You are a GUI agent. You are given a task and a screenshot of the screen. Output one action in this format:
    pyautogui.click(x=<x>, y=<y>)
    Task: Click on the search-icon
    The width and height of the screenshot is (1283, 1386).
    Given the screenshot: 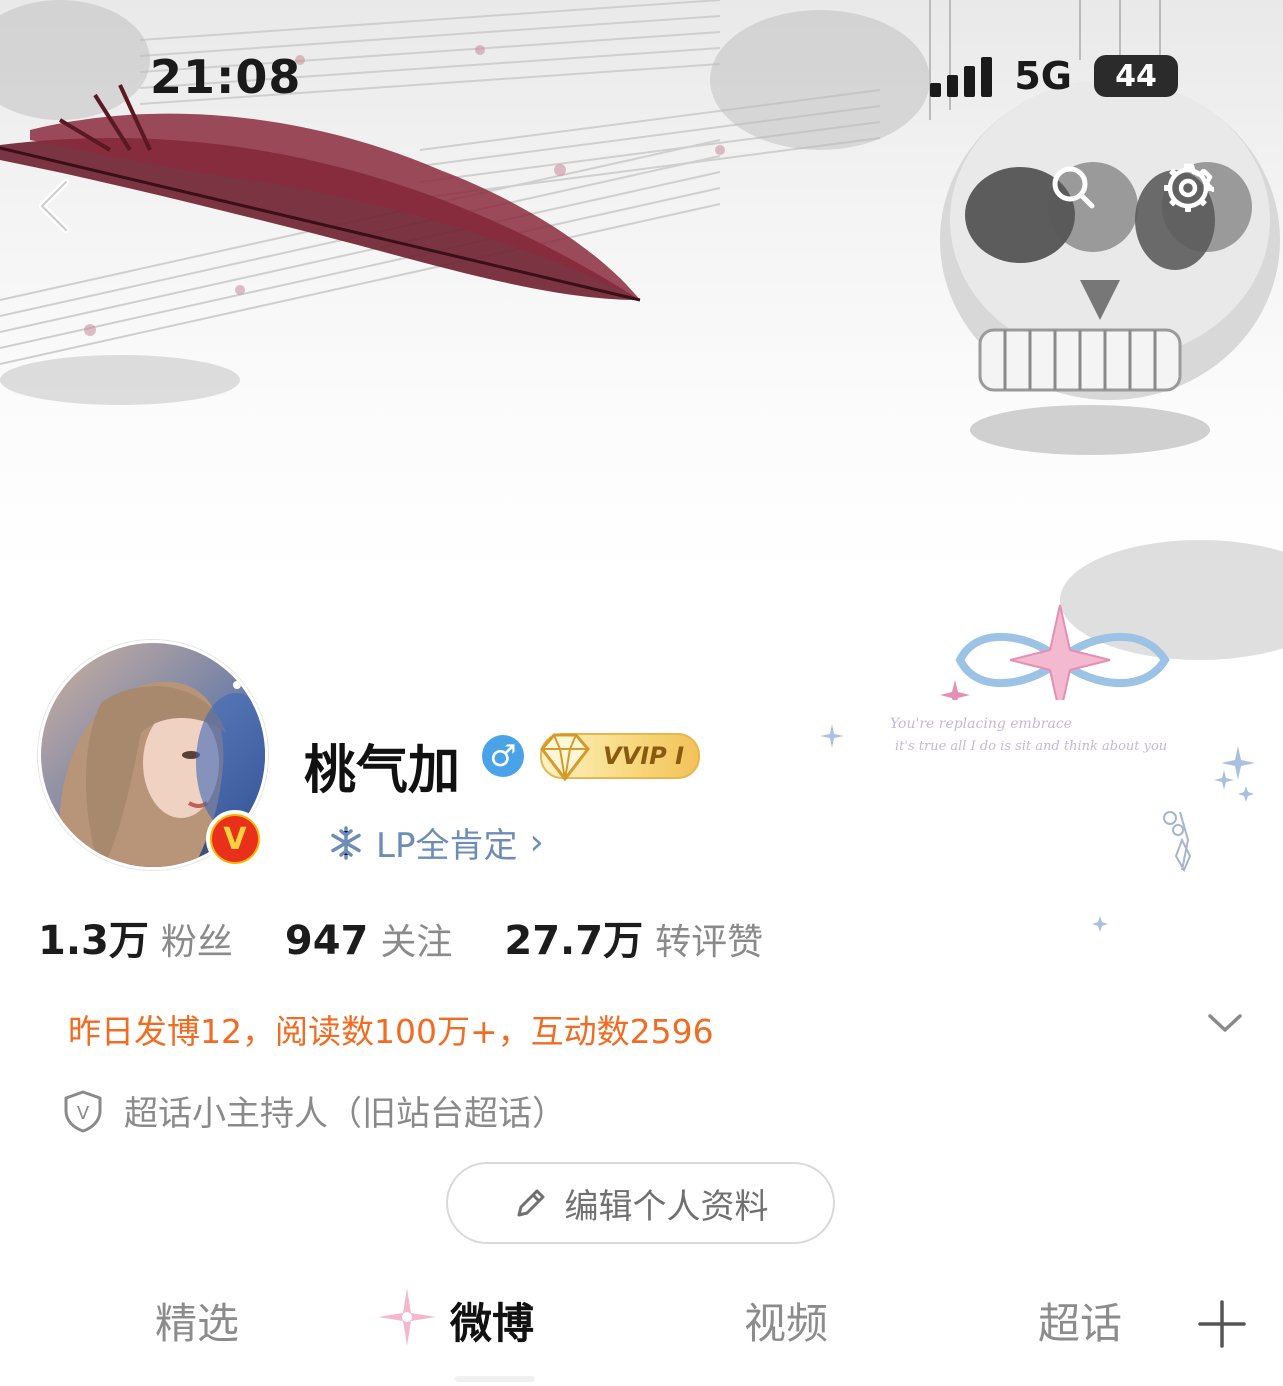 What is the action you would take?
    pyautogui.click(x=1073, y=187)
    